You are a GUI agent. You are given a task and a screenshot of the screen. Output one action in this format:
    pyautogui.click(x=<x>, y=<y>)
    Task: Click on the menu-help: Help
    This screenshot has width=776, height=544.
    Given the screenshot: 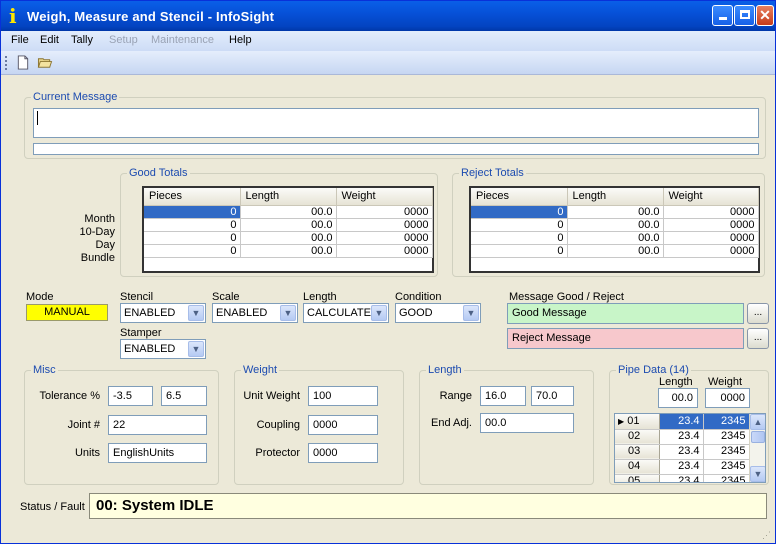 What is the action you would take?
    pyautogui.click(x=240, y=40)
    